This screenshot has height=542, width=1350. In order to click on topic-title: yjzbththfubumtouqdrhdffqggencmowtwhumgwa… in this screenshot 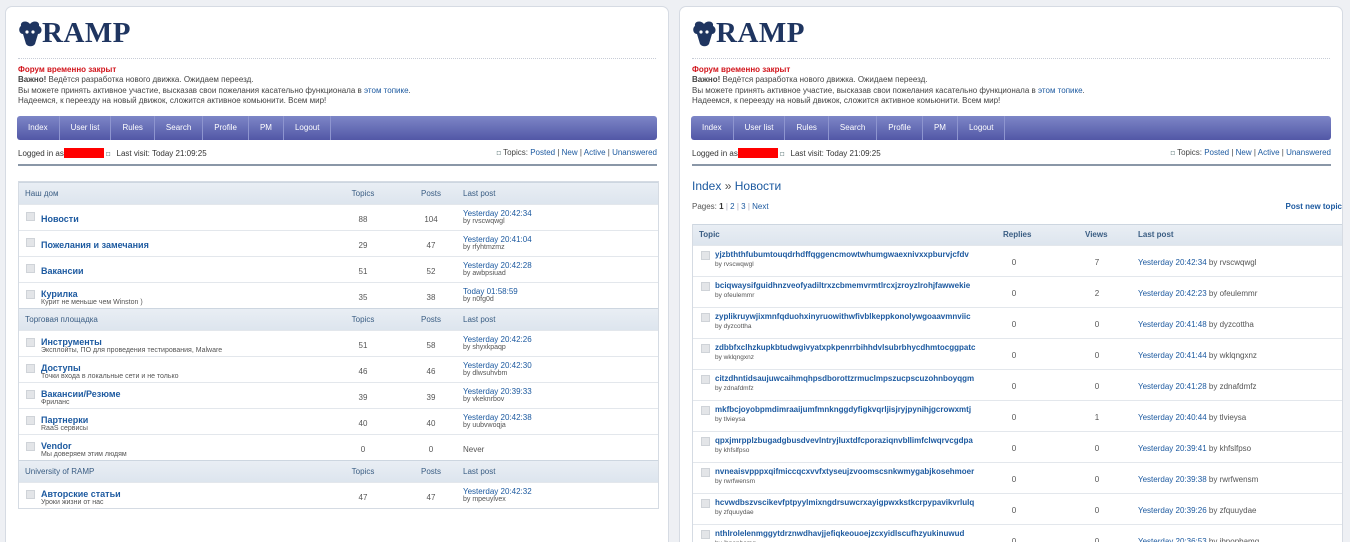, I will do `click(847, 254)`.